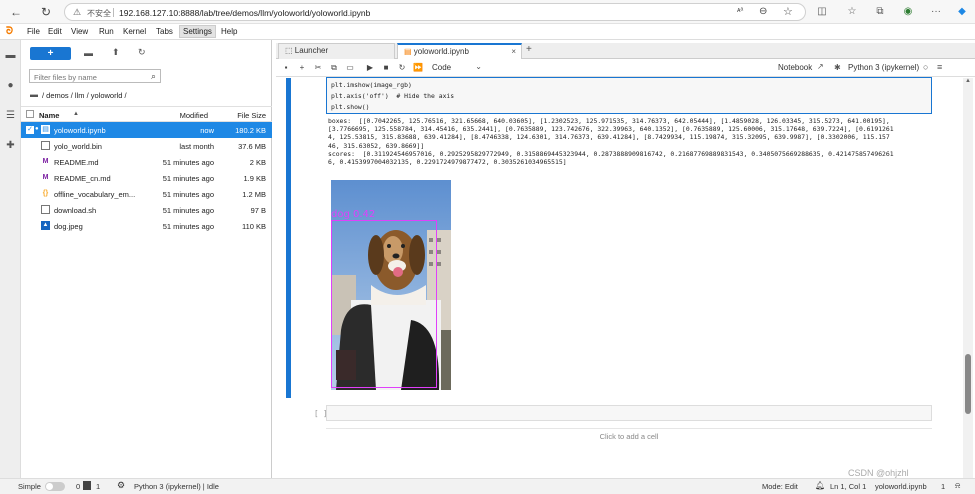 The height and width of the screenshot is (494, 975). I want to click on active-cell-indicator, so click(288, 238).